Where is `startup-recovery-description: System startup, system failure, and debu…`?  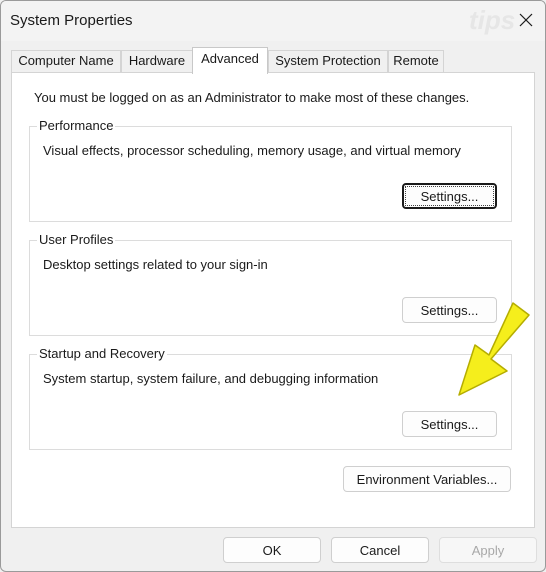
startup-recovery-description: System startup, system failure, and debu… is located at coordinates (211, 378).